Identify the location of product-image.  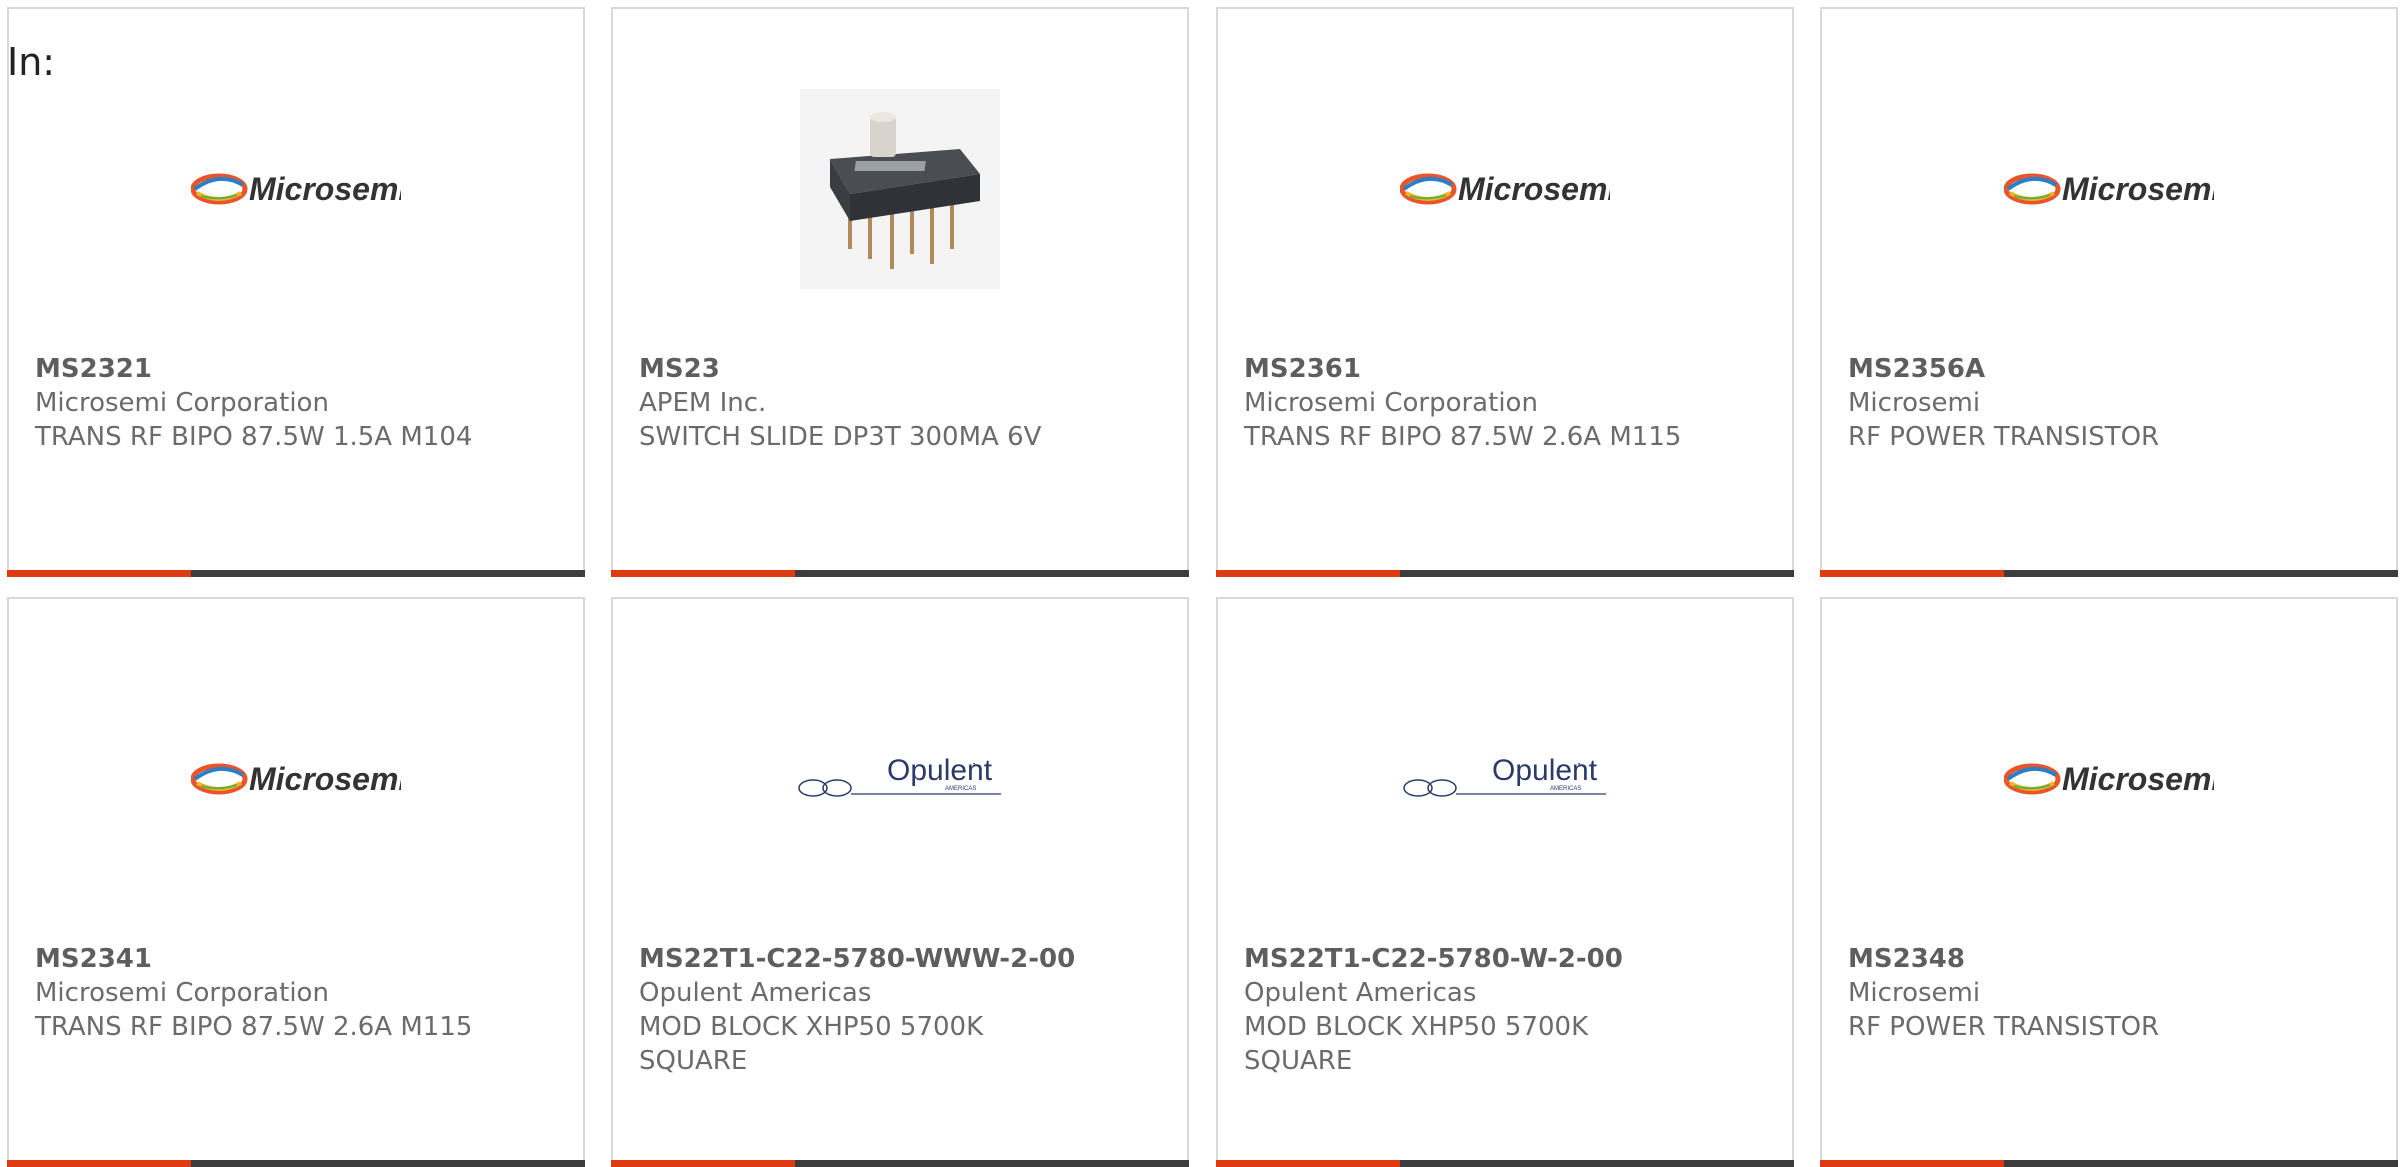
(900, 189).